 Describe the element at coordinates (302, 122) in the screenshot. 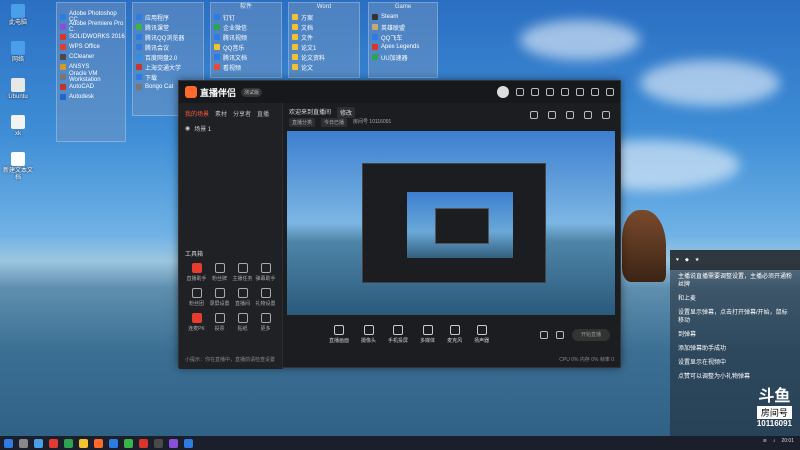

I see `category-chip: 直播分类` at that location.